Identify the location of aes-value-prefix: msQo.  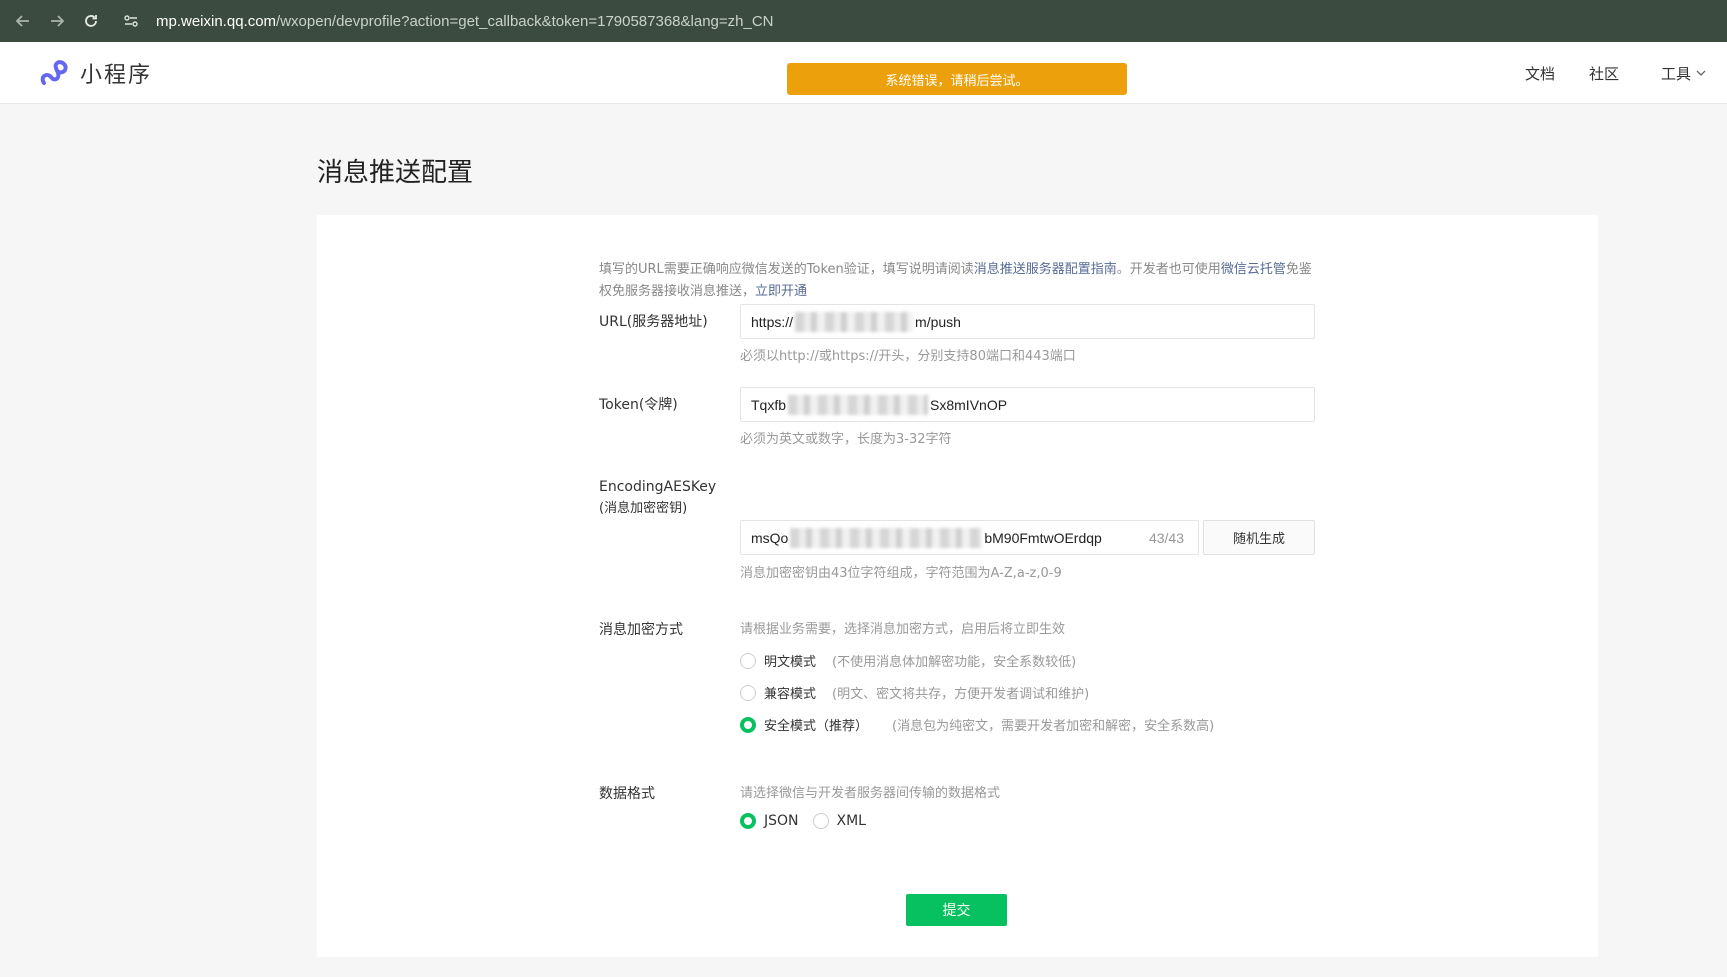
(770, 537).